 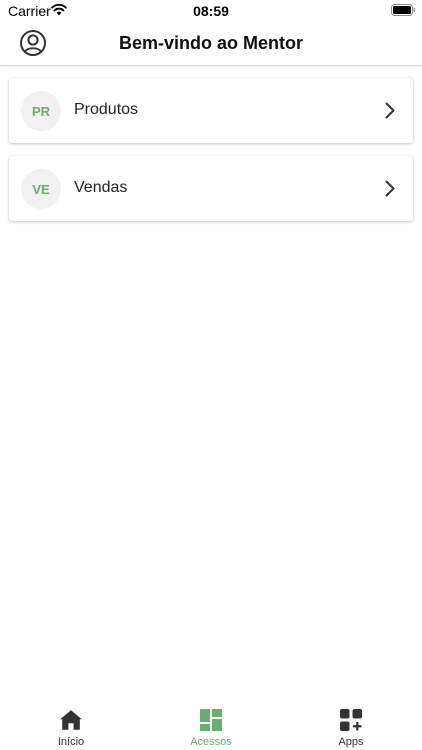 What do you see at coordinates (351, 720) in the screenshot?
I see `apps-add-icon` at bounding box center [351, 720].